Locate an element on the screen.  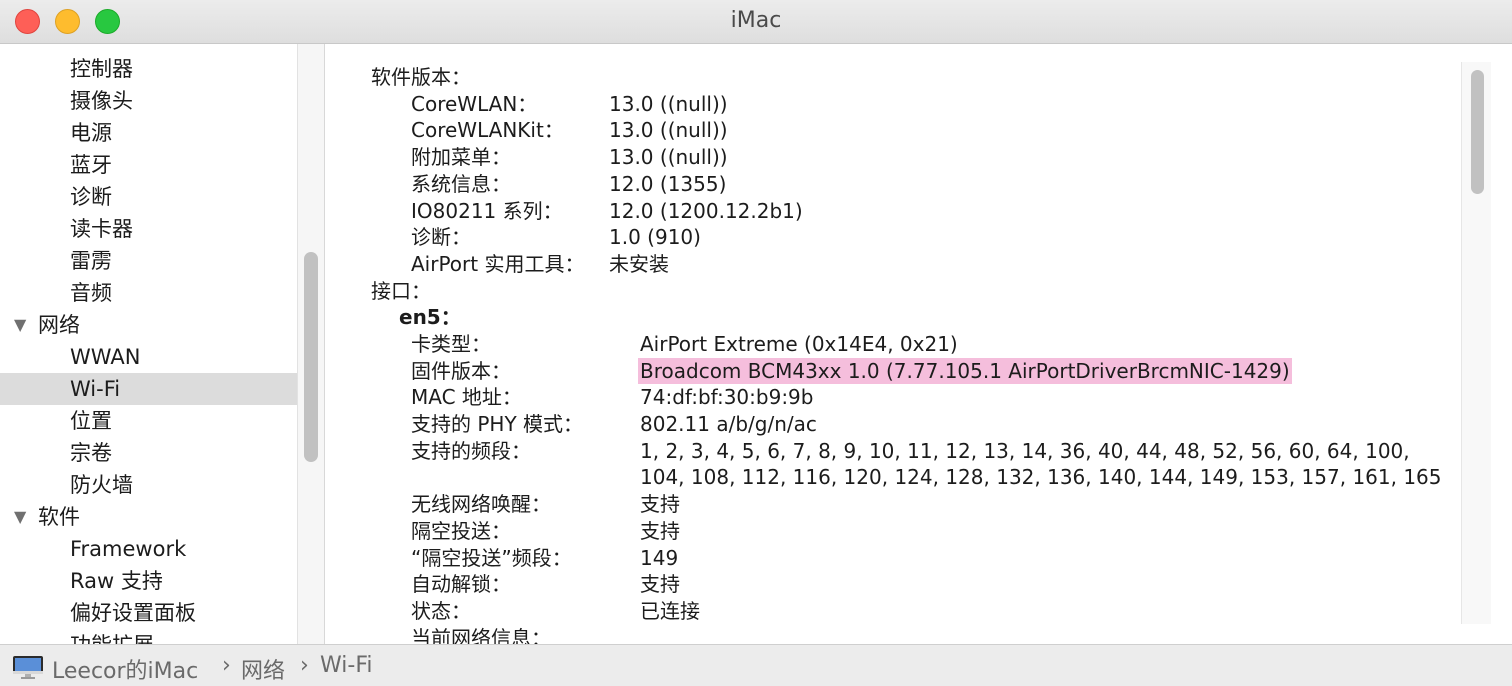
property-key: 隔空投送： is located at coordinates (461, 531).